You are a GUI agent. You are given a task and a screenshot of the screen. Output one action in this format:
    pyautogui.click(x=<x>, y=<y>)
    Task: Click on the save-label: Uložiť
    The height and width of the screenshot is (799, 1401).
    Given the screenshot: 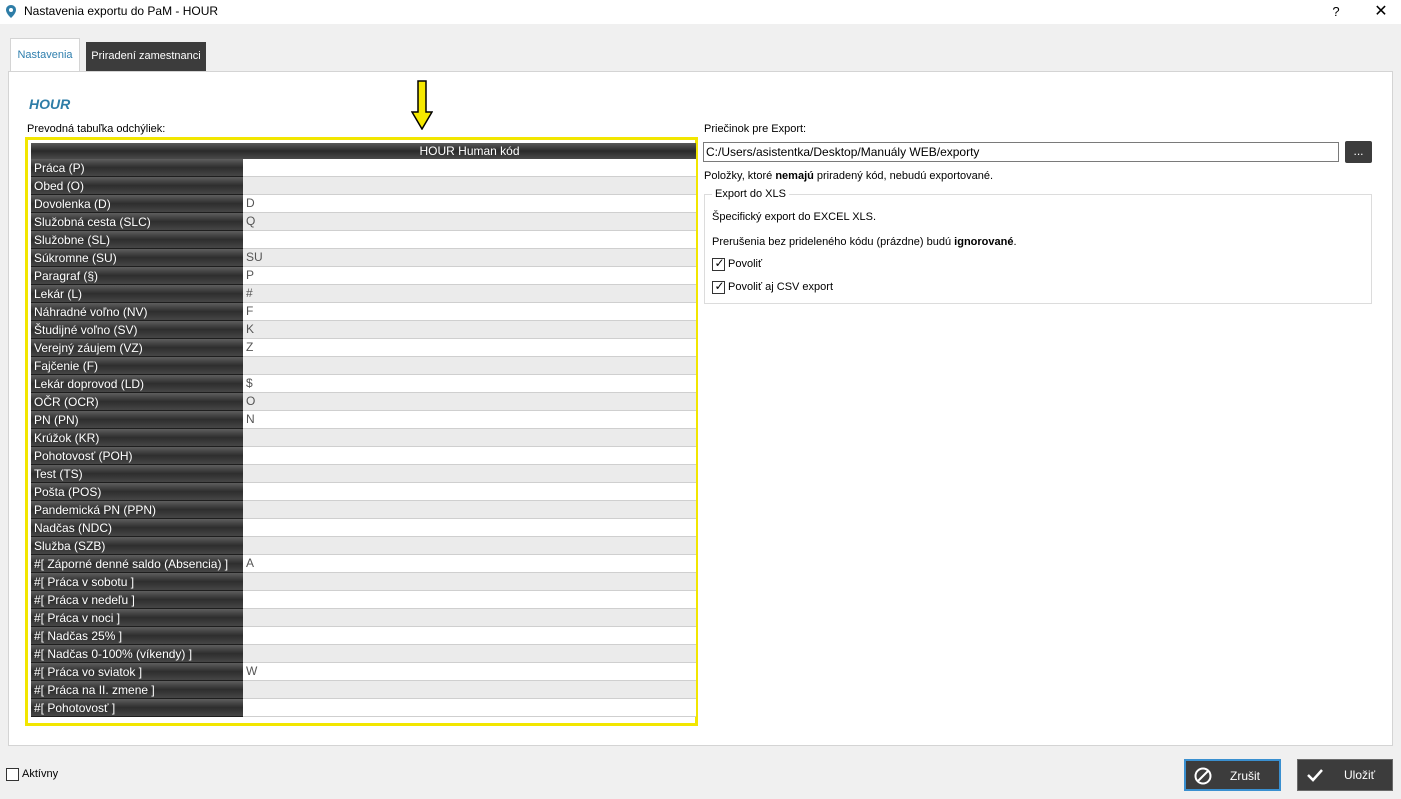 What is the action you would take?
    pyautogui.click(x=1360, y=775)
    